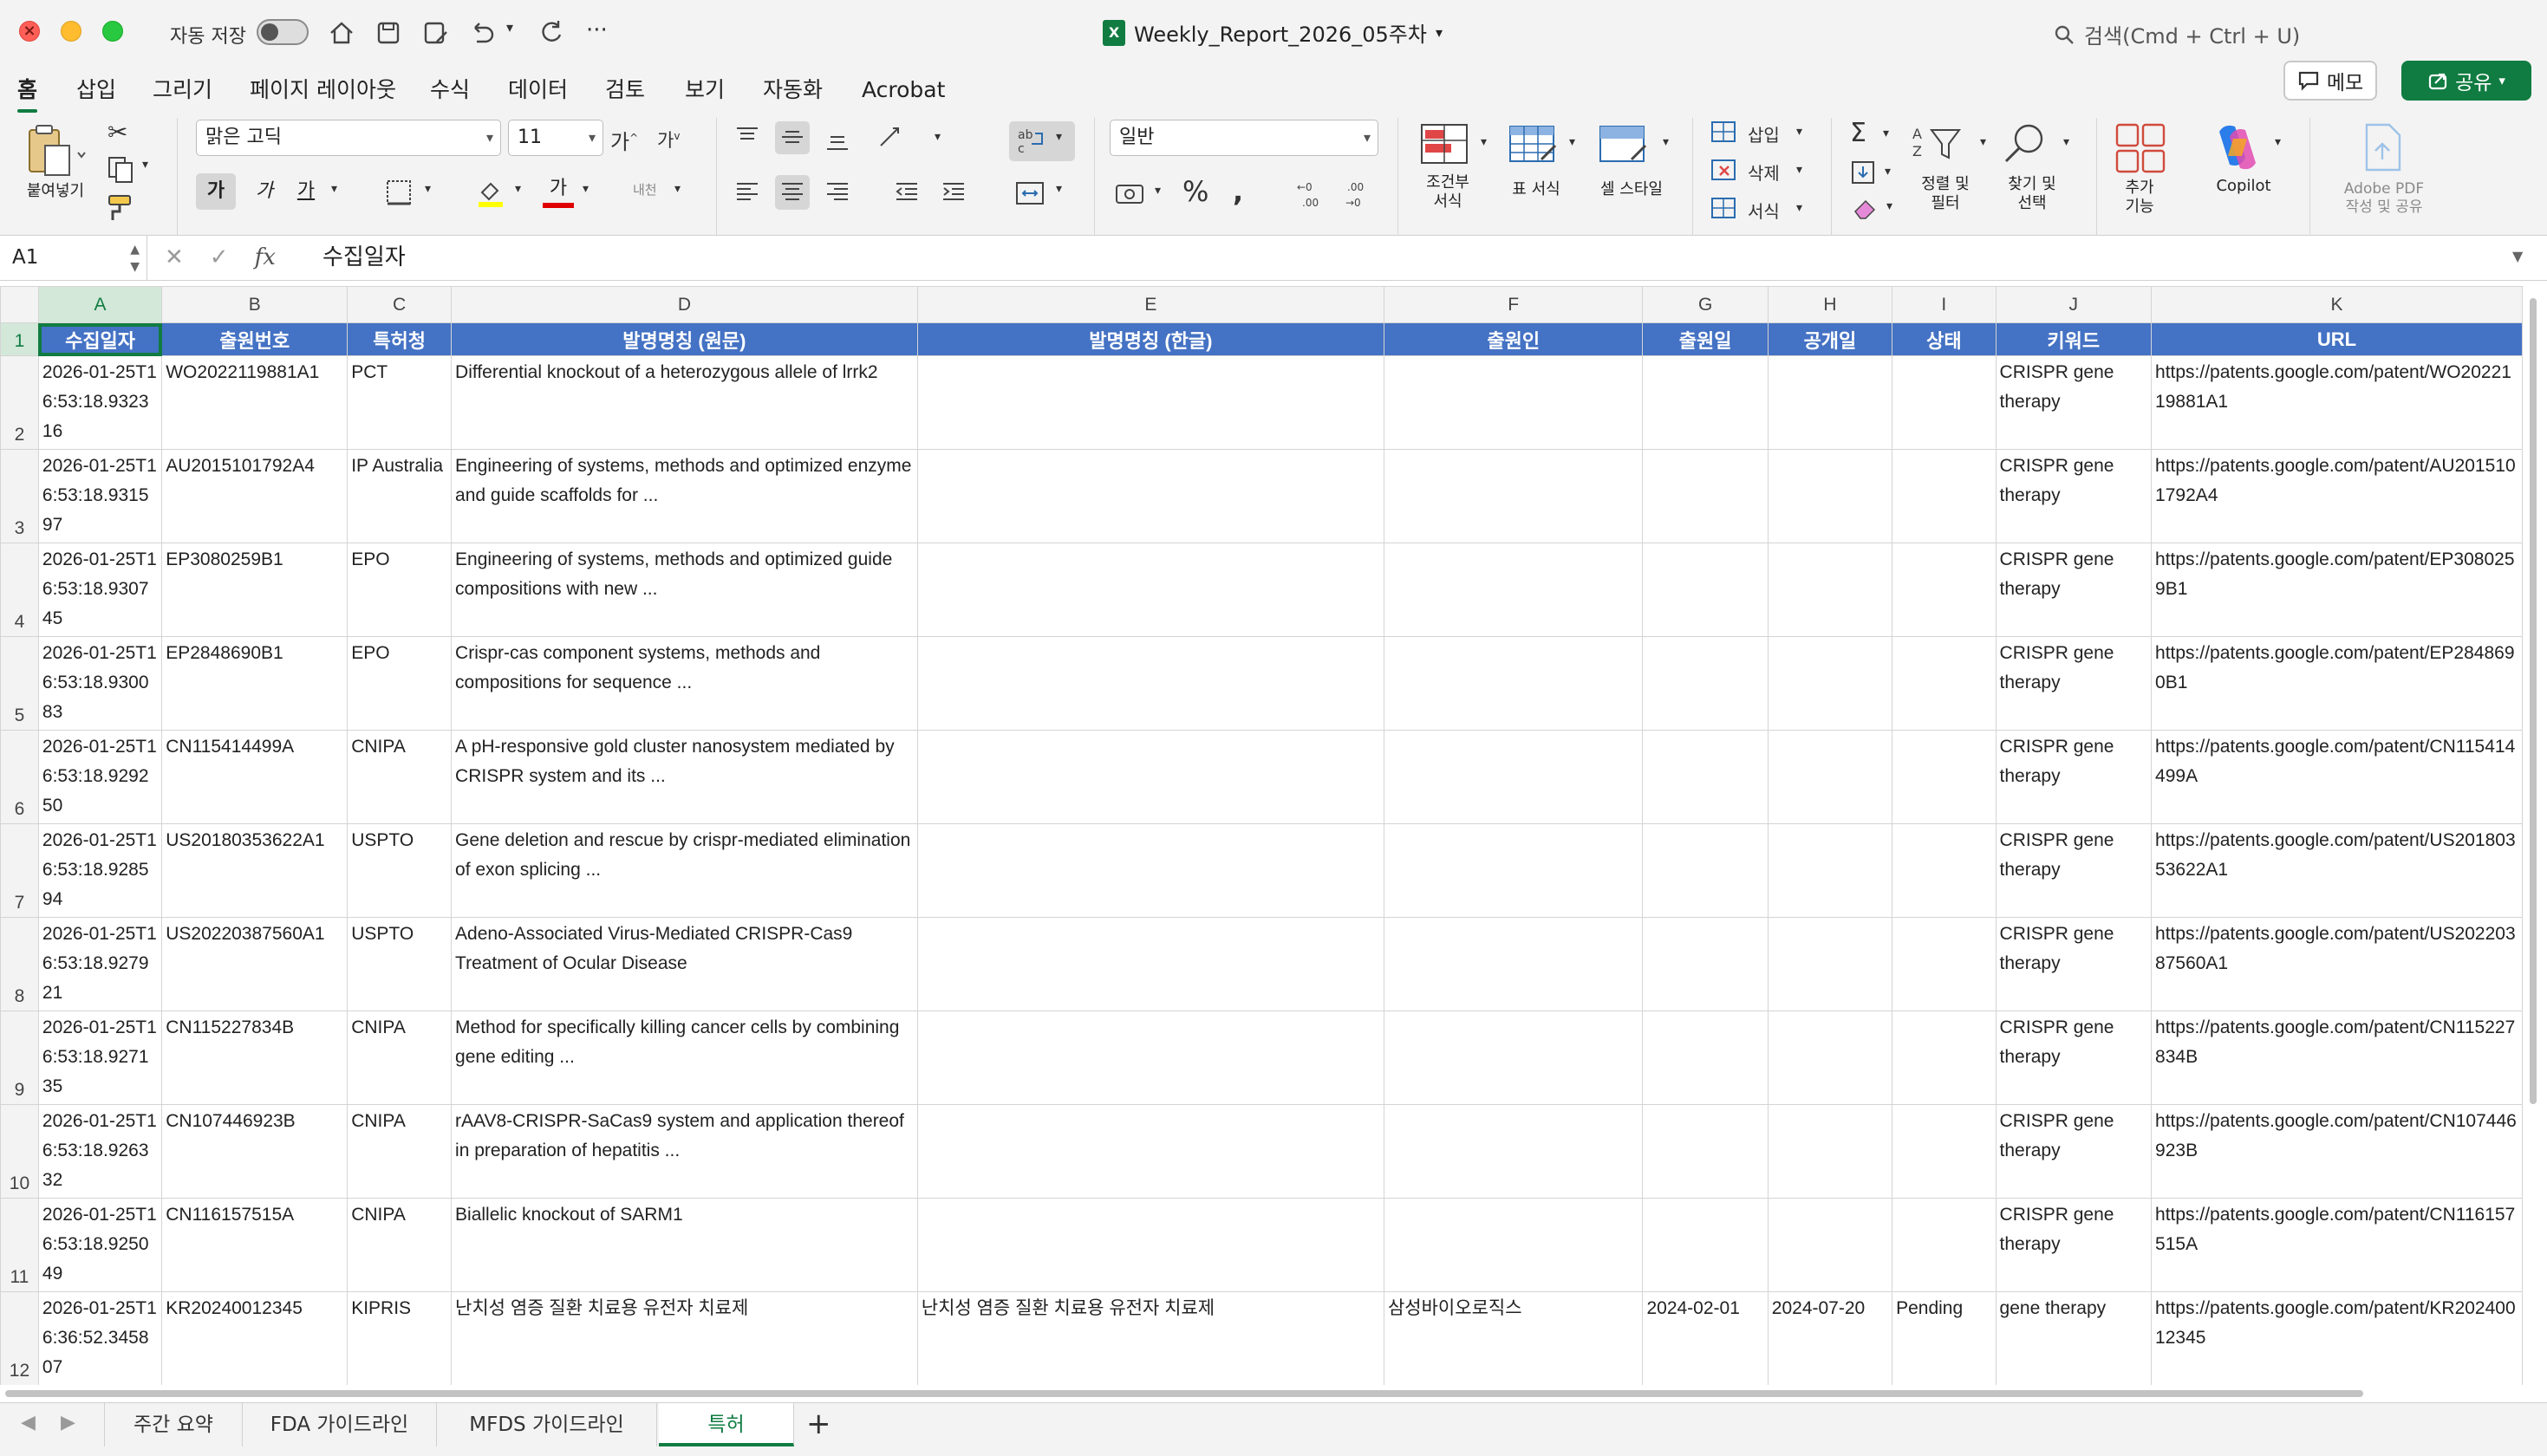 The image size is (2547, 1456). I want to click on cell-g: 2024-02-01, so click(1705, 1338).